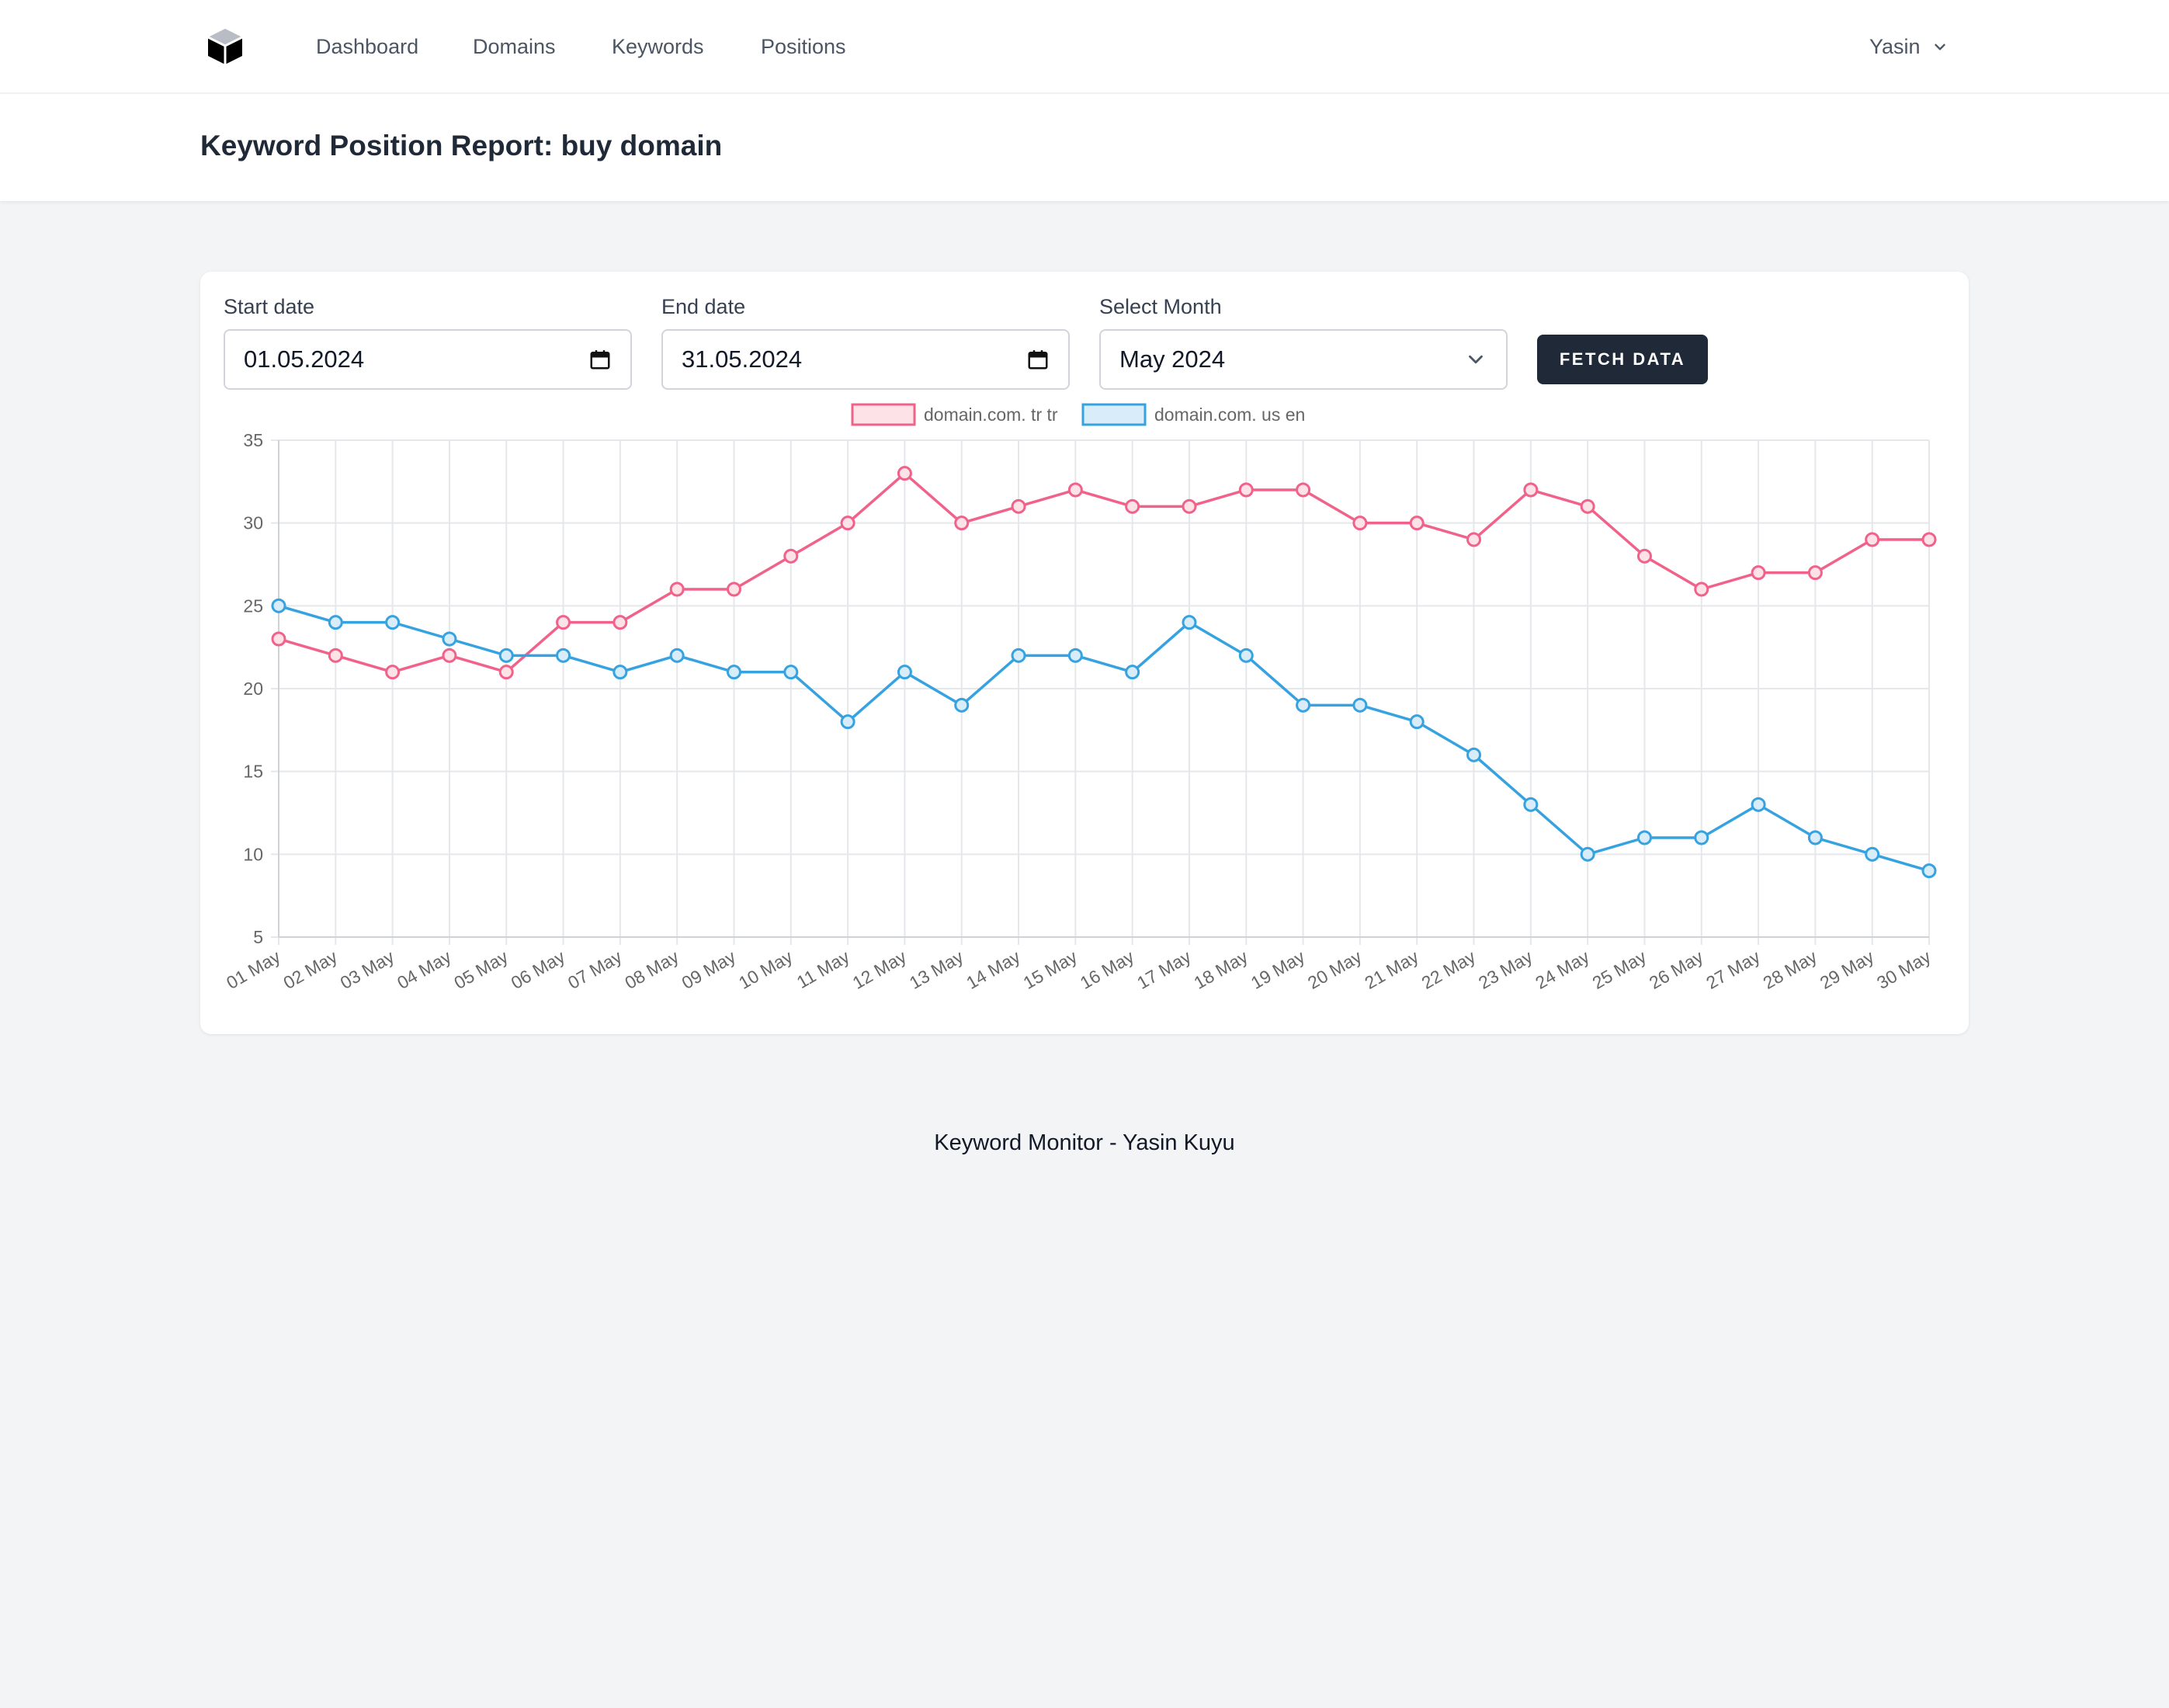 This screenshot has width=2169, height=1708. I want to click on nav-link-positions: Positions, so click(803, 47).